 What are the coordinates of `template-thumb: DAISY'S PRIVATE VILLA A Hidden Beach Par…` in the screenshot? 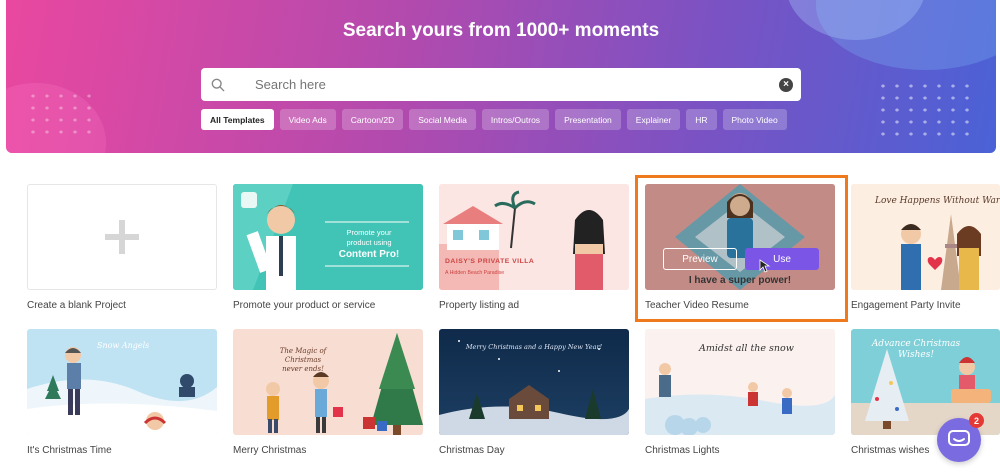 It's located at (534, 237).